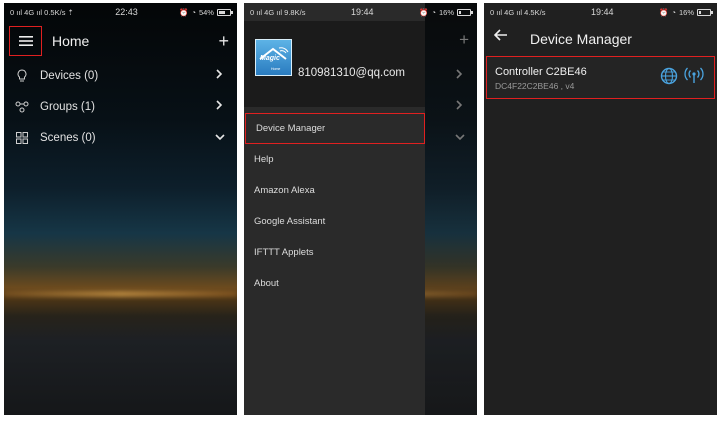 The width and height of the screenshot is (720, 421). I want to click on app-bar: Device Manager, so click(600, 39).